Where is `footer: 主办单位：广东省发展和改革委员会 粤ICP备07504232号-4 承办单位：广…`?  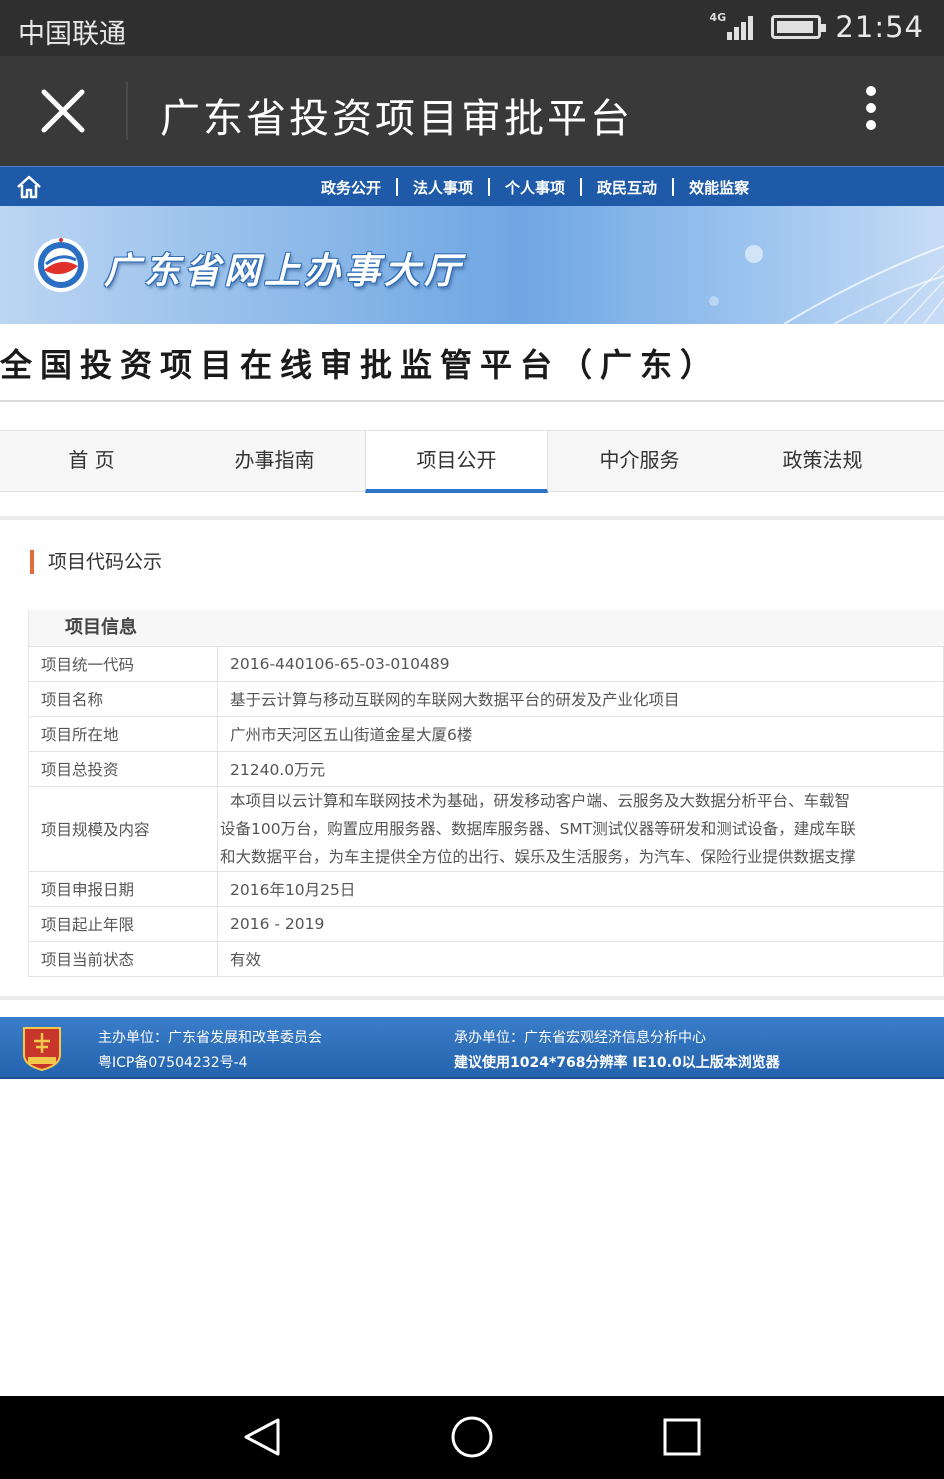 footer: 主办单位：广东省发展和改革委员会 粤ICP备07504232号-4 承办单位：广… is located at coordinates (472, 1048).